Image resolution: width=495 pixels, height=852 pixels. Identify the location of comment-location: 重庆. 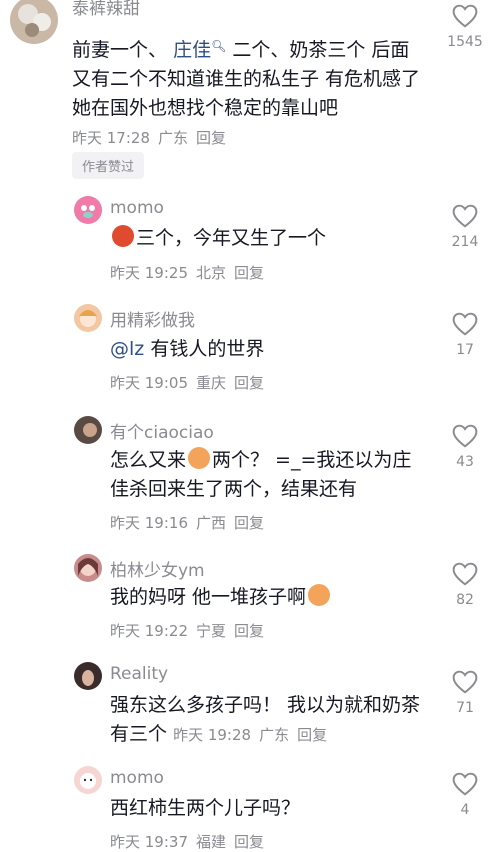
(211, 383).